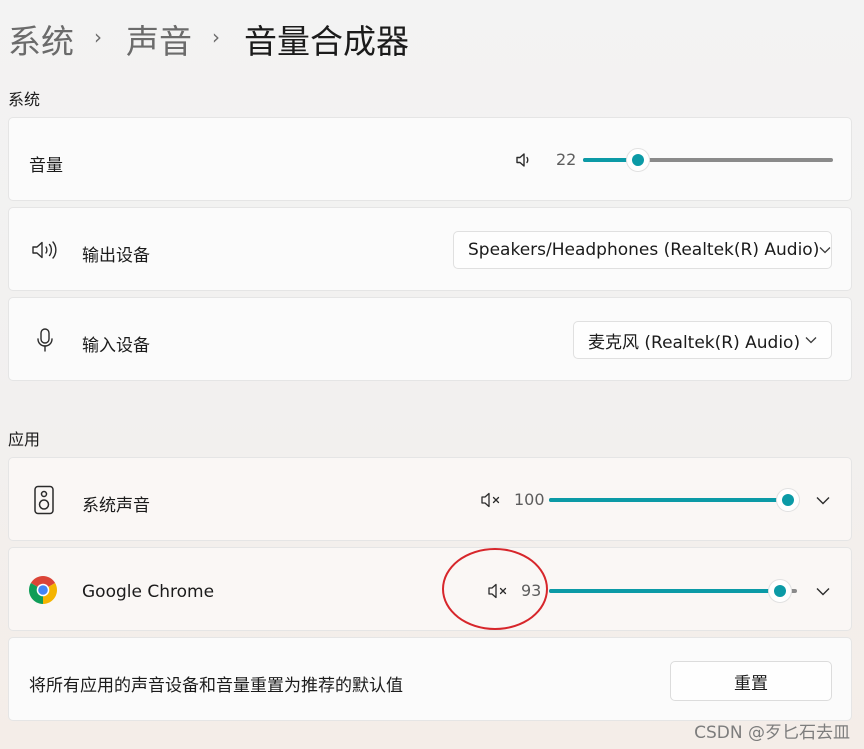 The height and width of the screenshot is (749, 864). Describe the element at coordinates (430, 339) in the screenshot. I see `input-device-card: 输入设备 麦克风 (Realtek(R) Audio)` at that location.